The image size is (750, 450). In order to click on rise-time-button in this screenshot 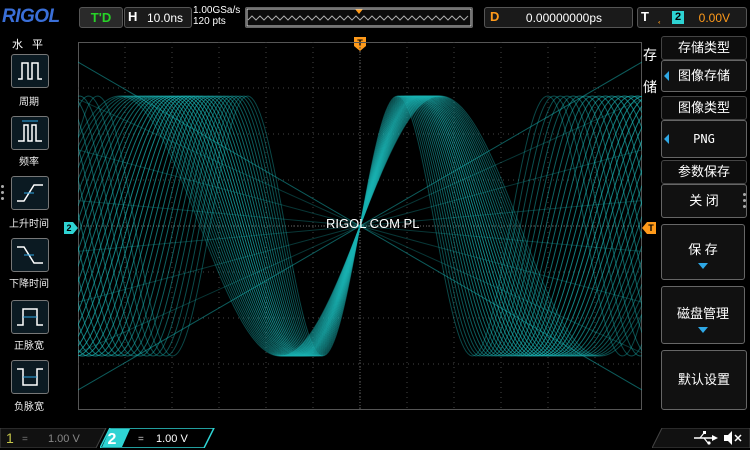, I will do `click(30, 193)`.